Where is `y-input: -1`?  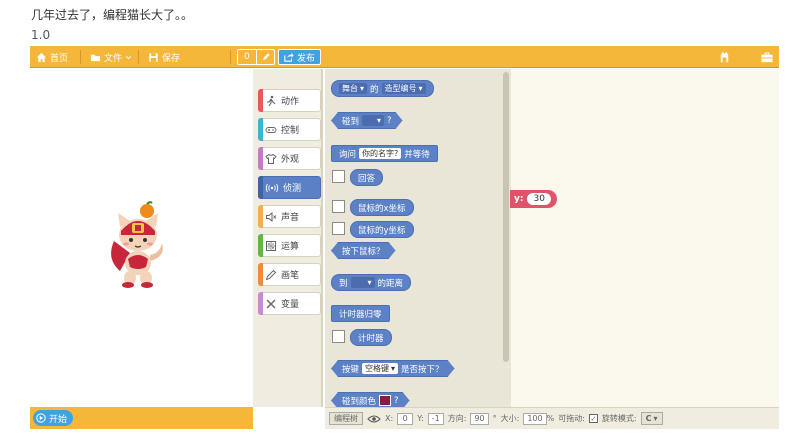
y-input: -1 is located at coordinates (435, 418).